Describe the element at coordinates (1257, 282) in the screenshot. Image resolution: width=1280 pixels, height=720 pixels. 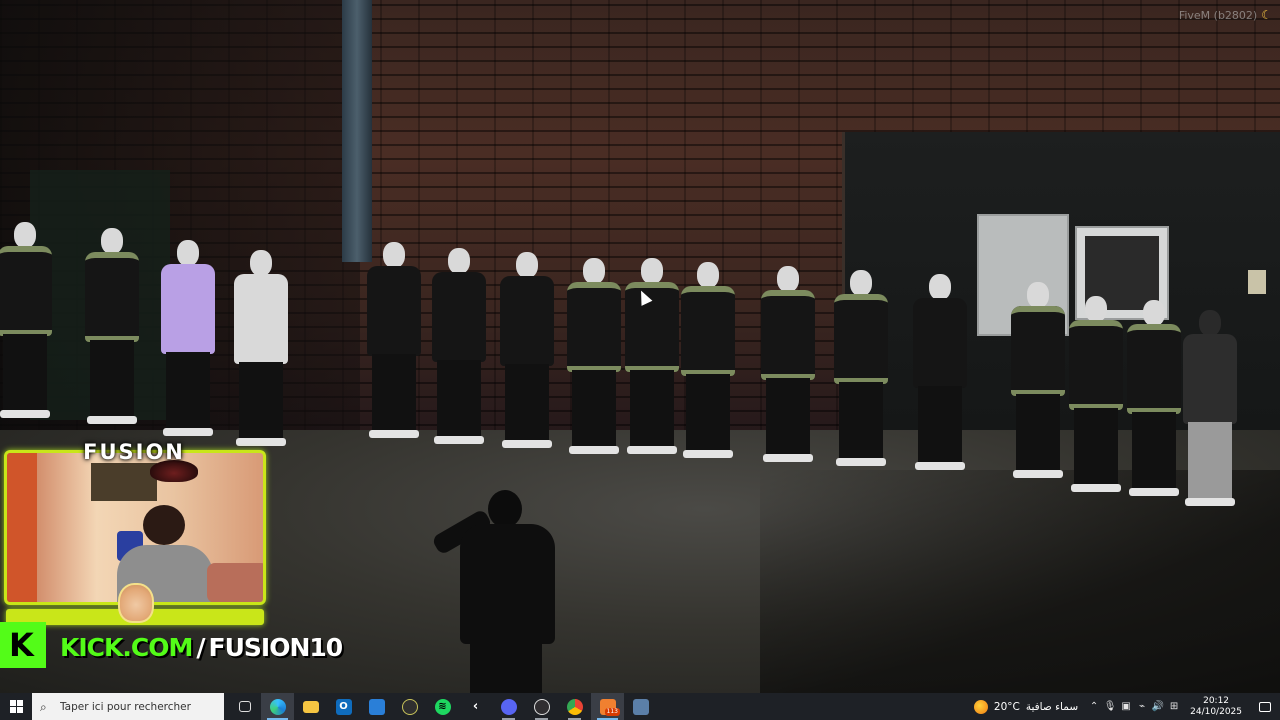
I see `warning-sign` at that location.